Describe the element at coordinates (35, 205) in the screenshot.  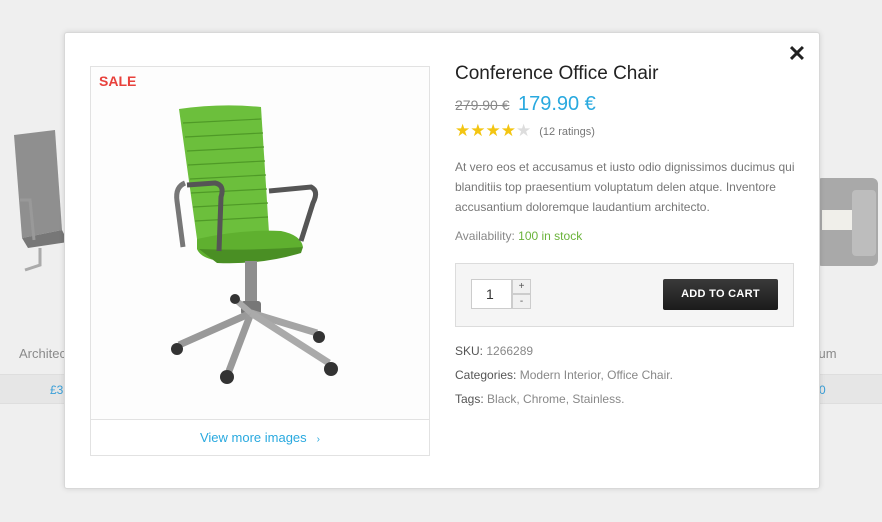
I see `product-image-left` at that location.